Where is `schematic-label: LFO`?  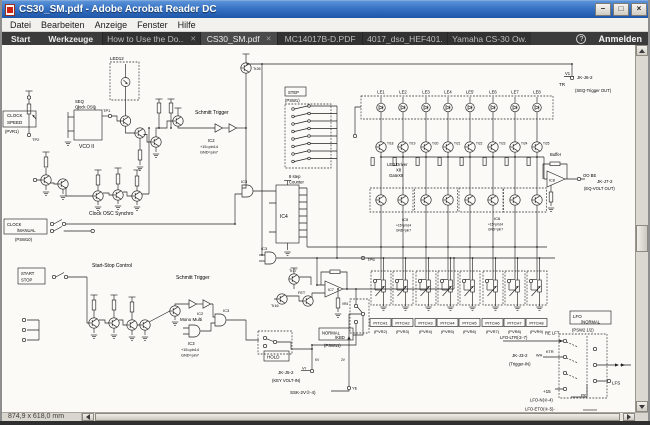 schematic-label: LFO is located at coordinates (577, 316).